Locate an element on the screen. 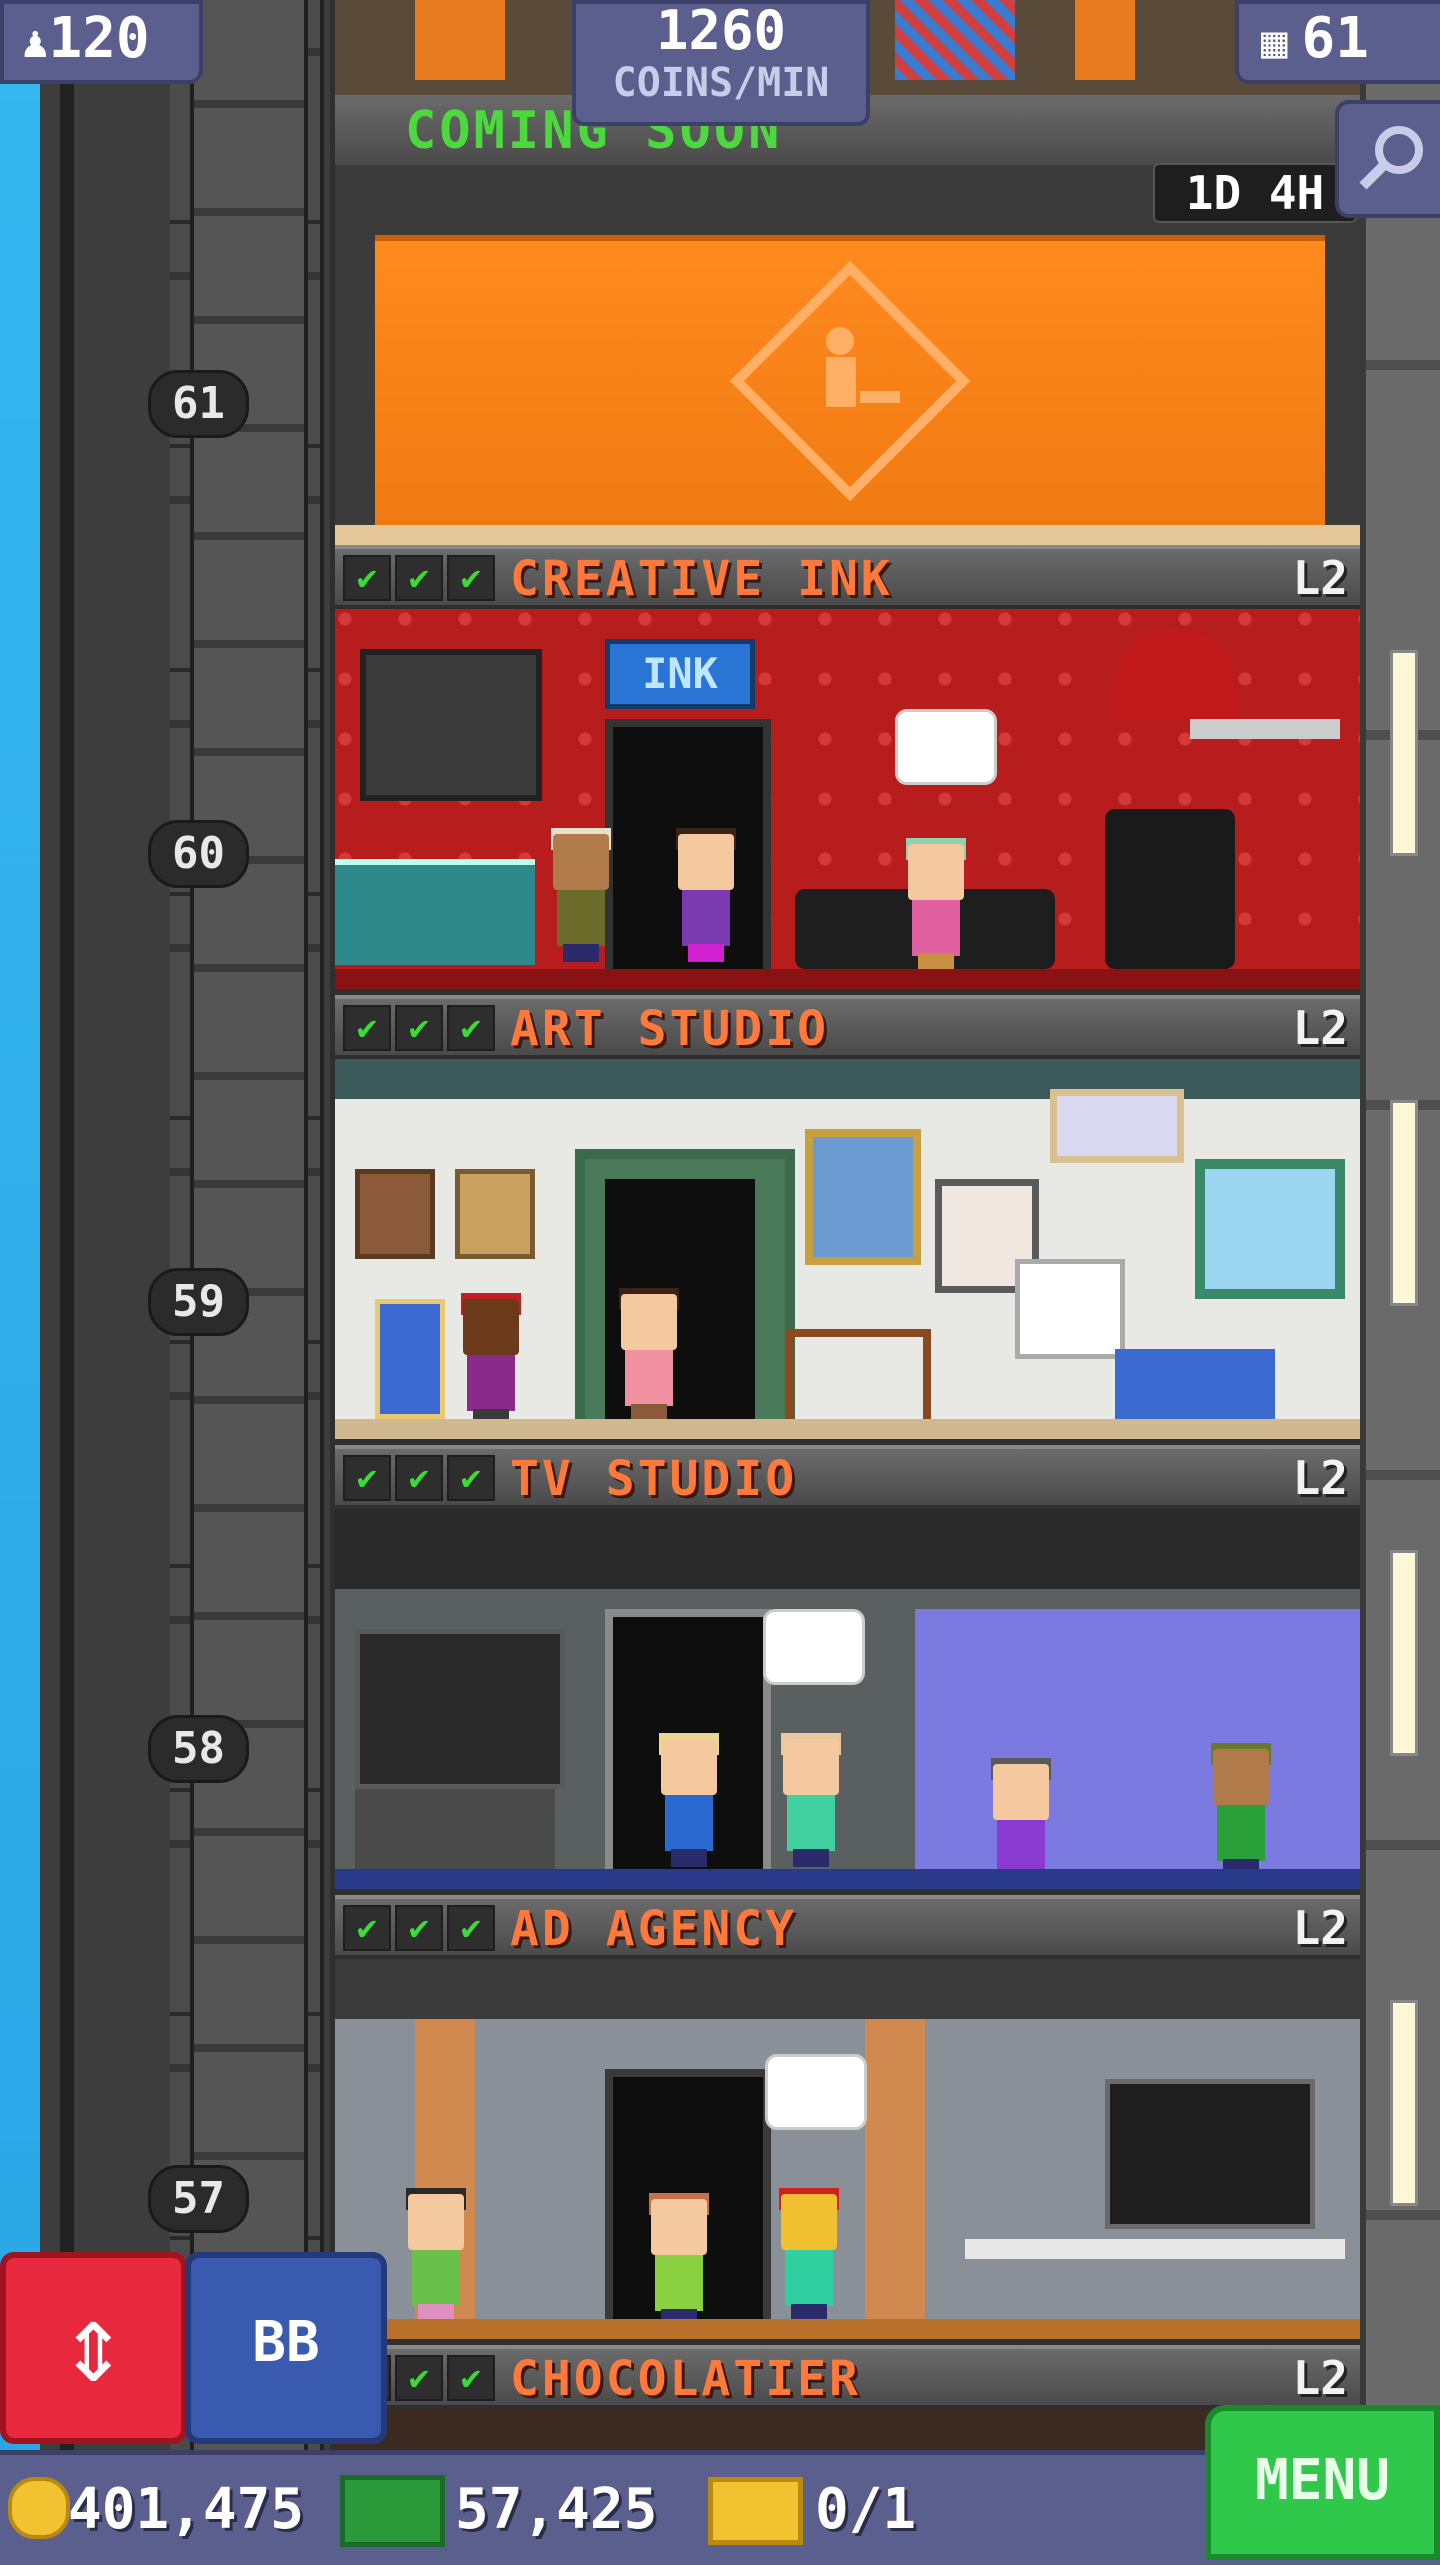  construction-sign-icon is located at coordinates (850, 381).